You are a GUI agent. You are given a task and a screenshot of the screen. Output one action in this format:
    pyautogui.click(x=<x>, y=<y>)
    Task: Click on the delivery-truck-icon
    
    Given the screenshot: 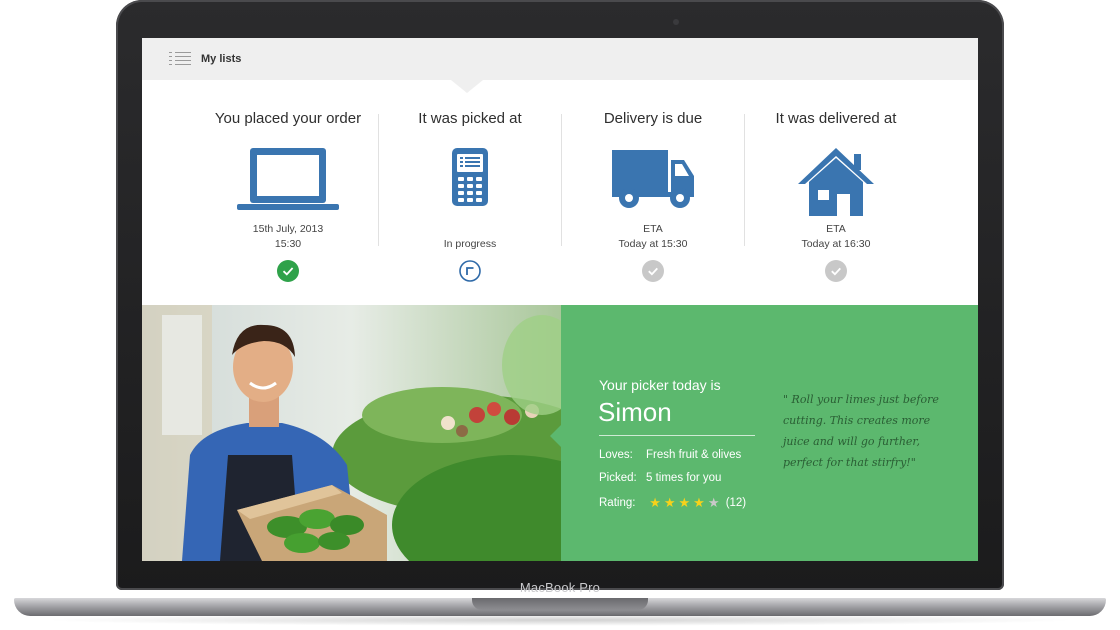 What is the action you would take?
    pyautogui.click(x=653, y=180)
    